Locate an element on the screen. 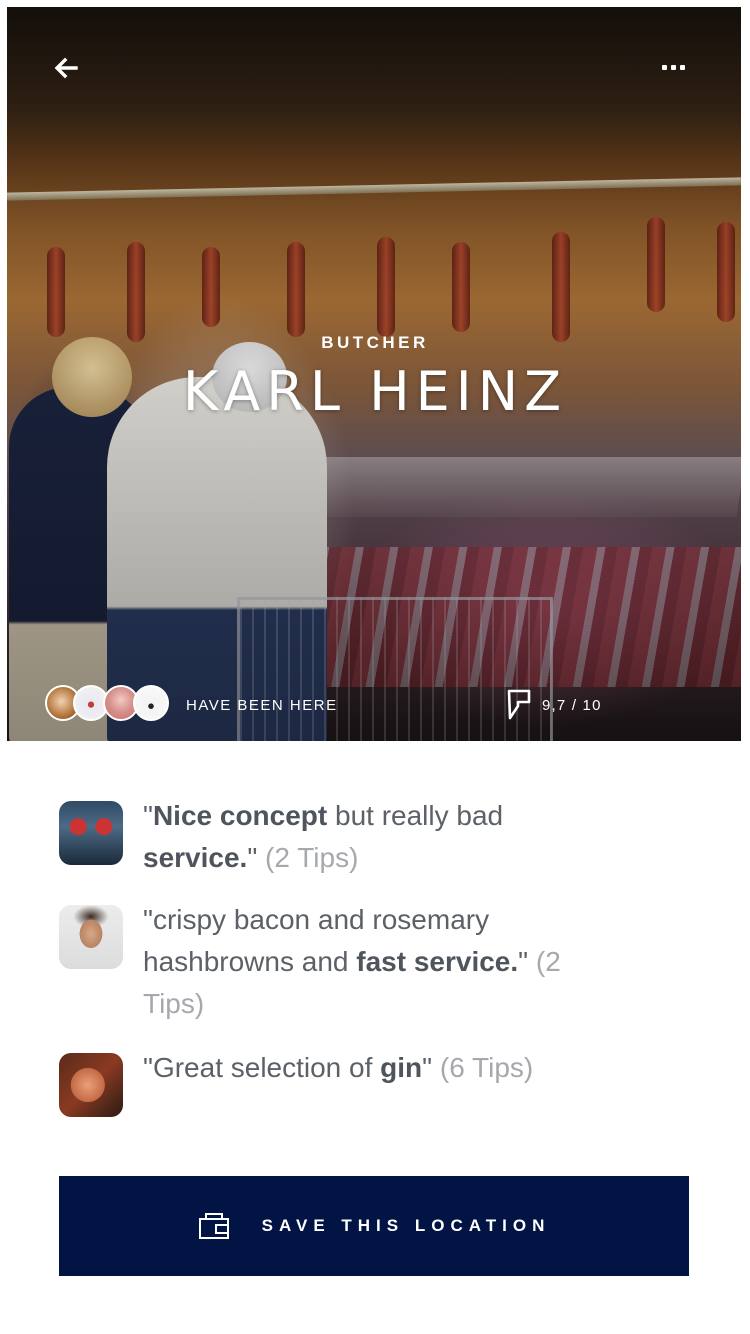 The width and height of the screenshot is (750, 1334). tip-text: "Great selection of gin" (6 Tips) is located at coordinates (358, 1068).